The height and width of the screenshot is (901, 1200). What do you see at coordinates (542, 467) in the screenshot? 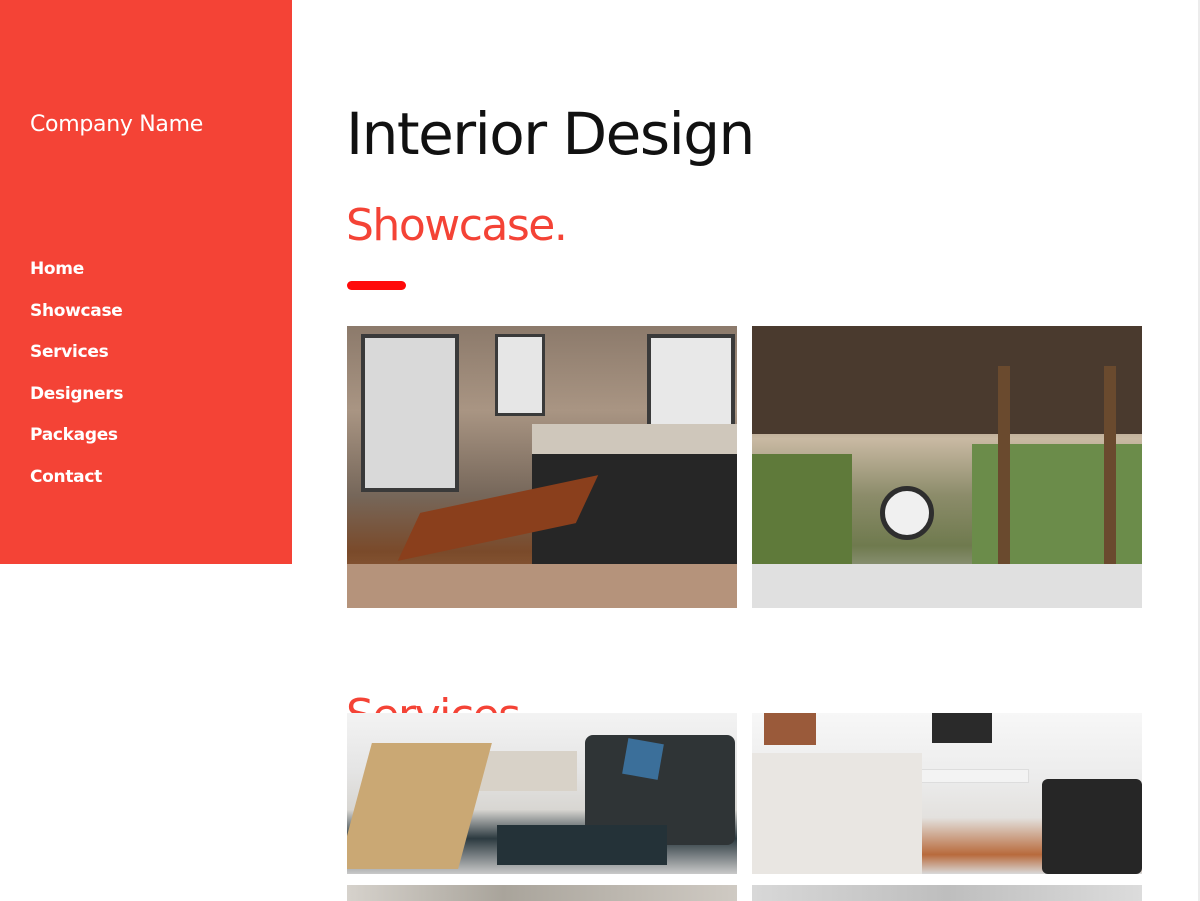
I see `loft-kitchen-photo` at bounding box center [542, 467].